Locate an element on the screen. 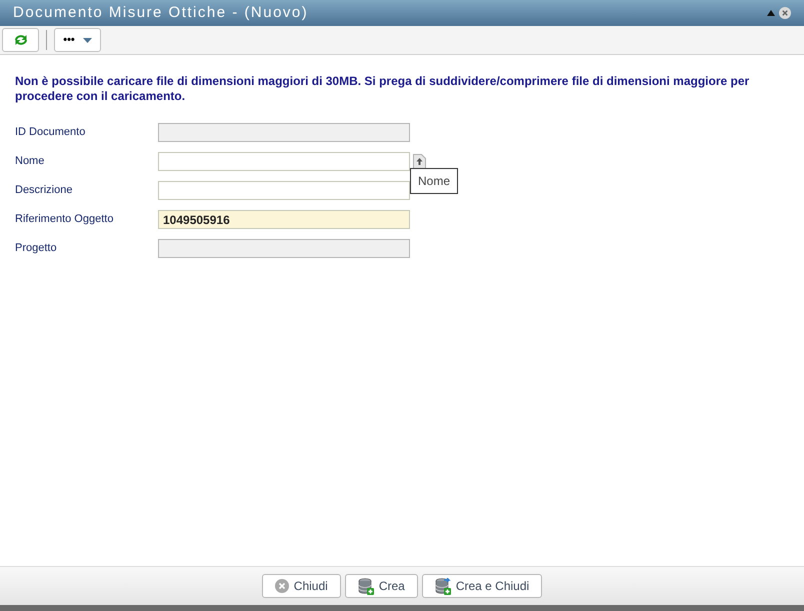 This screenshot has width=804, height=611. footer-button: Chiudi is located at coordinates (301, 586).